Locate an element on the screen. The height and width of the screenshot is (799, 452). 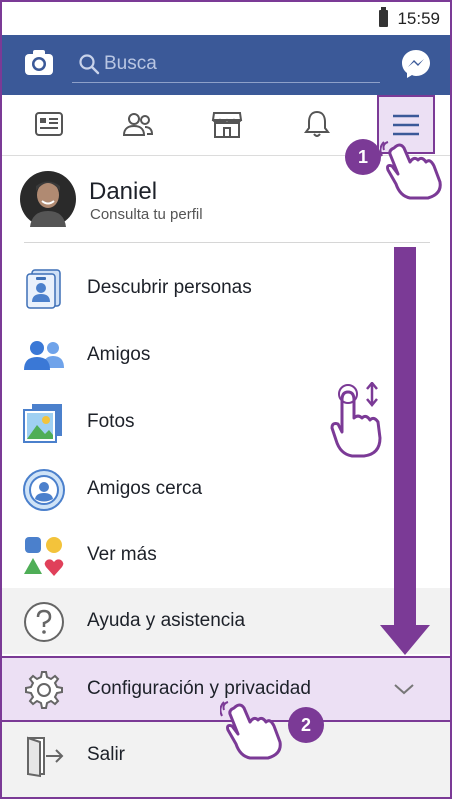
logout-icon is located at coordinates (45, 757).